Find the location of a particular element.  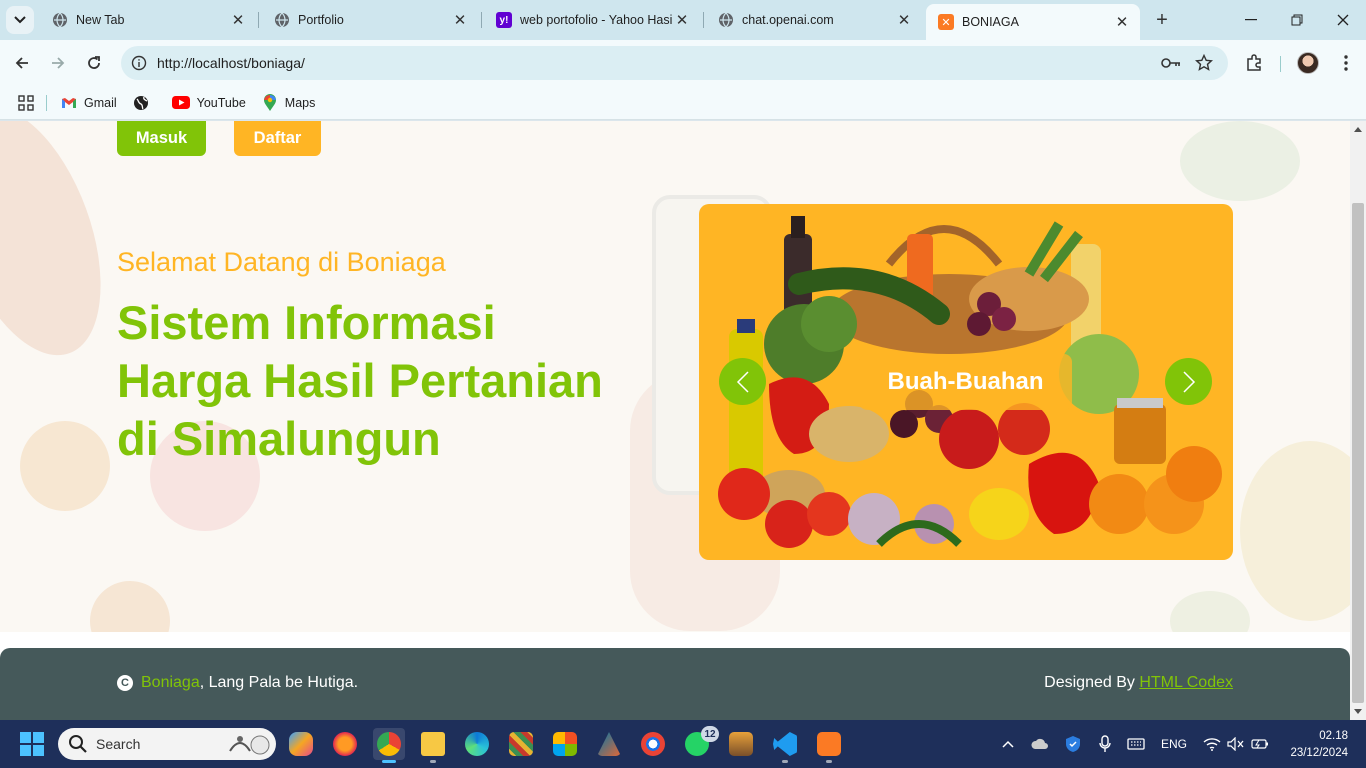

edge-icon is located at coordinates (477, 744).